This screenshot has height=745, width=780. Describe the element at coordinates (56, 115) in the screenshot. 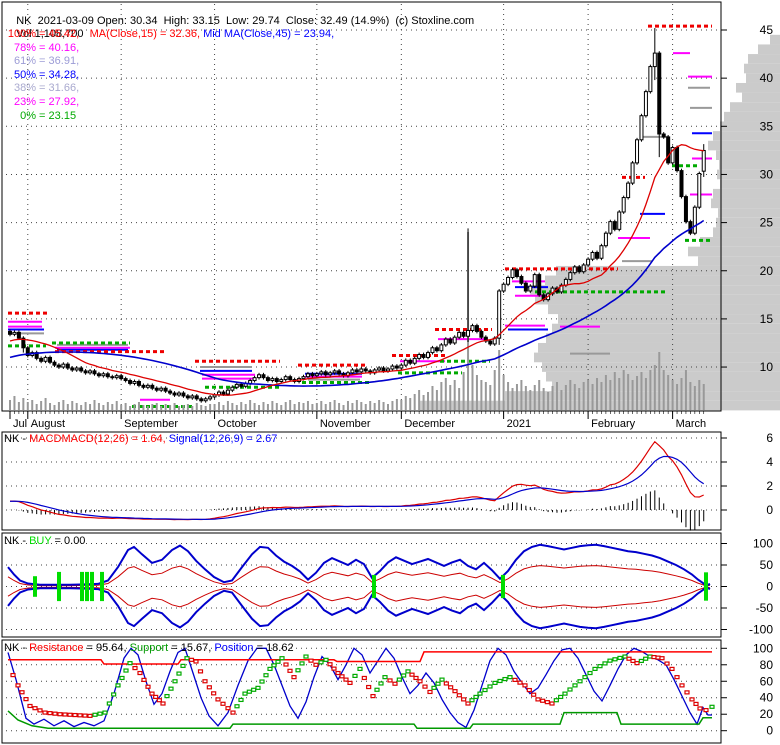

I see `fib-value: = 23.15` at that location.